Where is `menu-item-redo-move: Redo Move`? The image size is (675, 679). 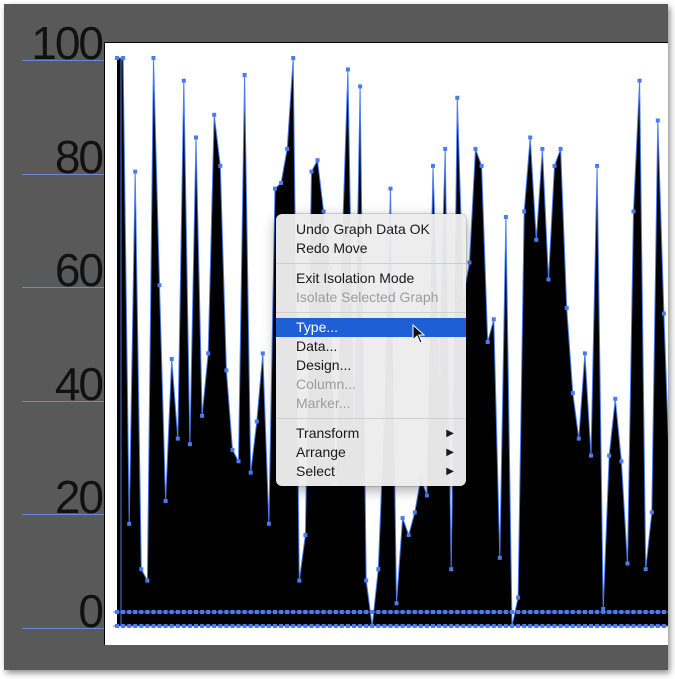 menu-item-redo-move: Redo Move is located at coordinates (371, 248).